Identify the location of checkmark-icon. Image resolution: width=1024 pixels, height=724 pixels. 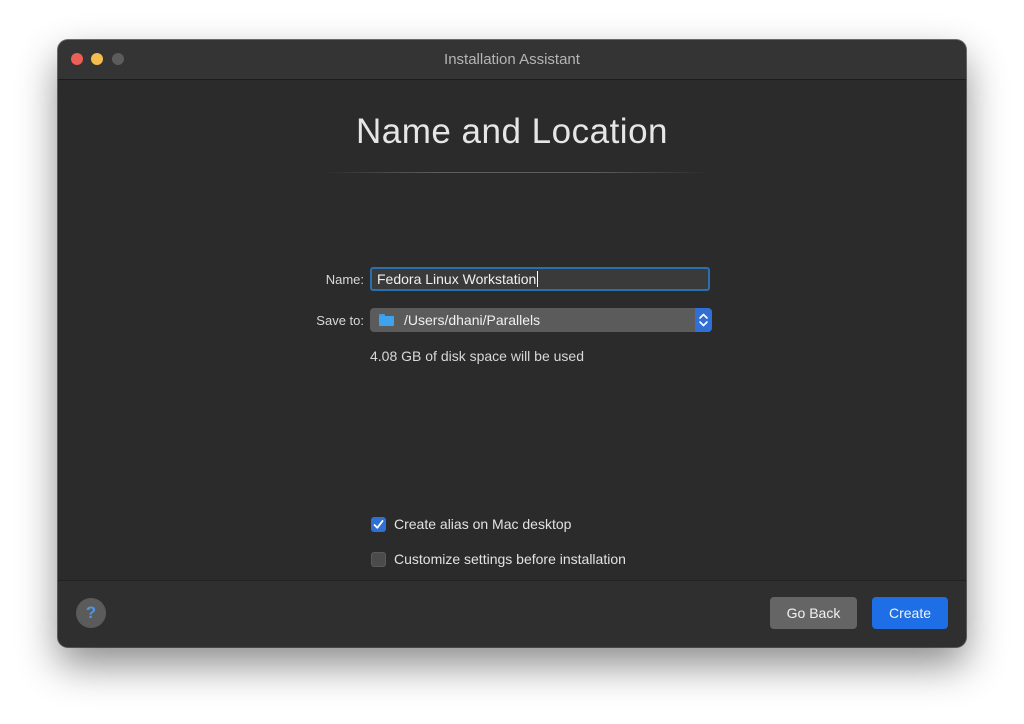
(378, 524).